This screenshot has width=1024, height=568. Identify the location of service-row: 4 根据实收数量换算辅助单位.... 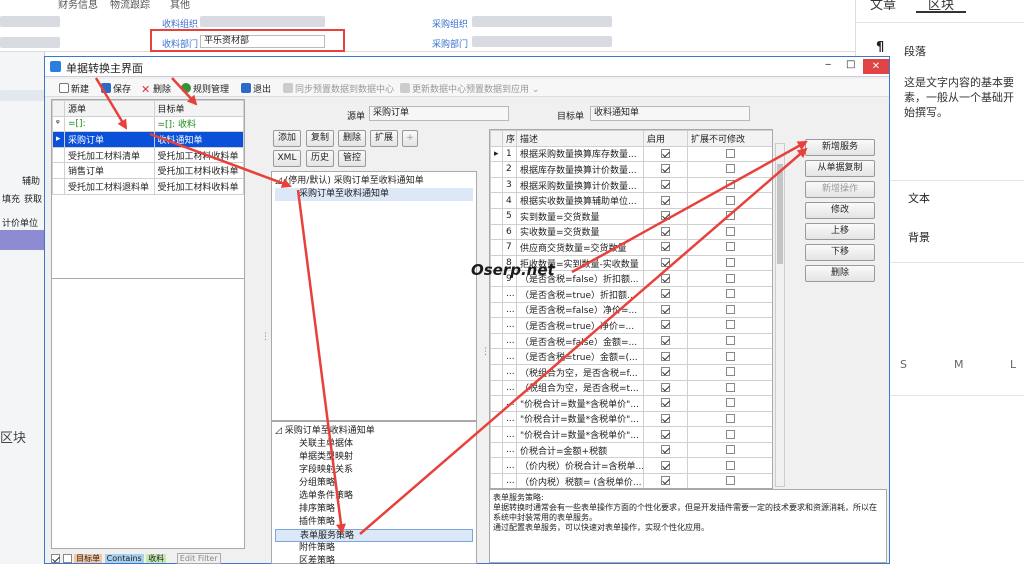
(631, 200).